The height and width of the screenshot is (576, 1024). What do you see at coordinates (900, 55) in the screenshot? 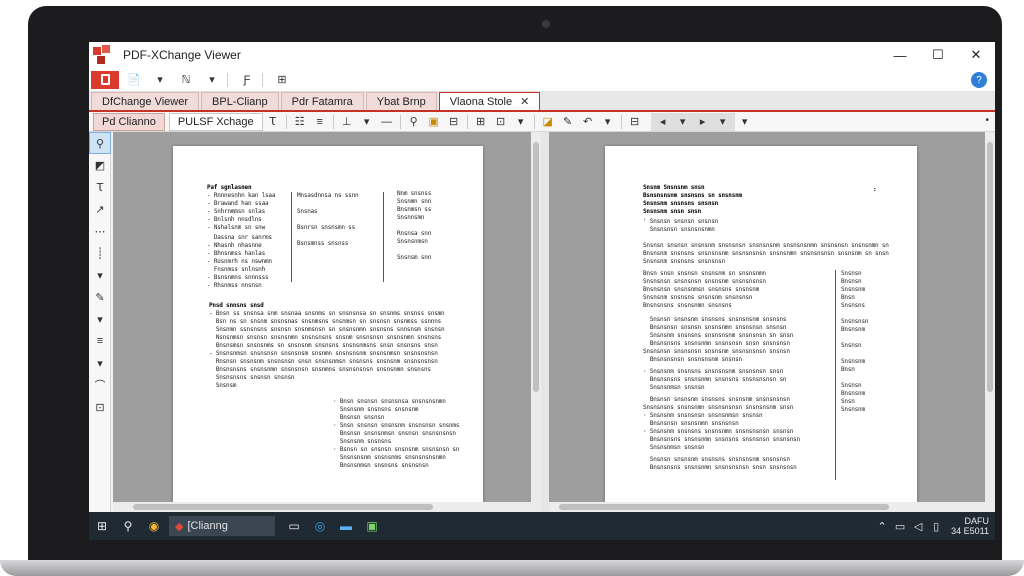
I see `minimize-button: —` at bounding box center [900, 55].